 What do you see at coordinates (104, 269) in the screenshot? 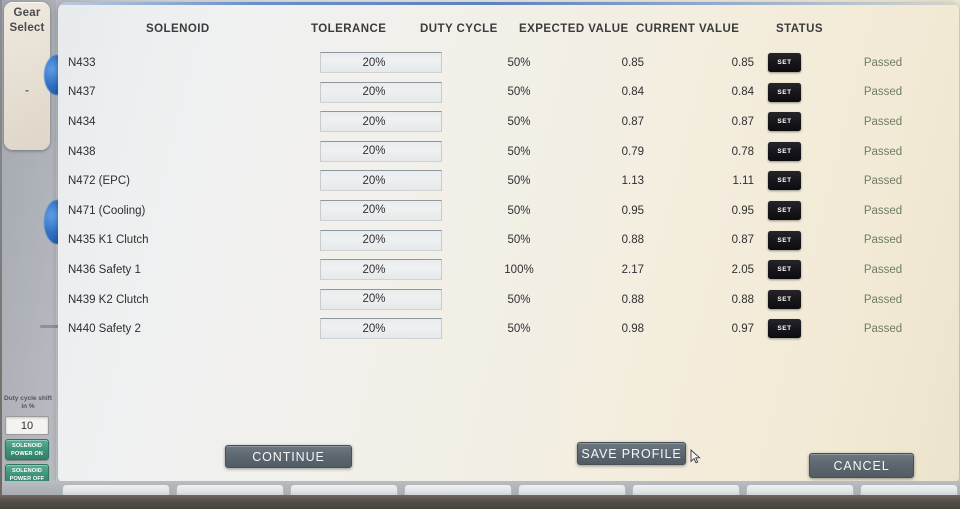
I see `cell-solenoid-name: N436 Safety 1` at bounding box center [104, 269].